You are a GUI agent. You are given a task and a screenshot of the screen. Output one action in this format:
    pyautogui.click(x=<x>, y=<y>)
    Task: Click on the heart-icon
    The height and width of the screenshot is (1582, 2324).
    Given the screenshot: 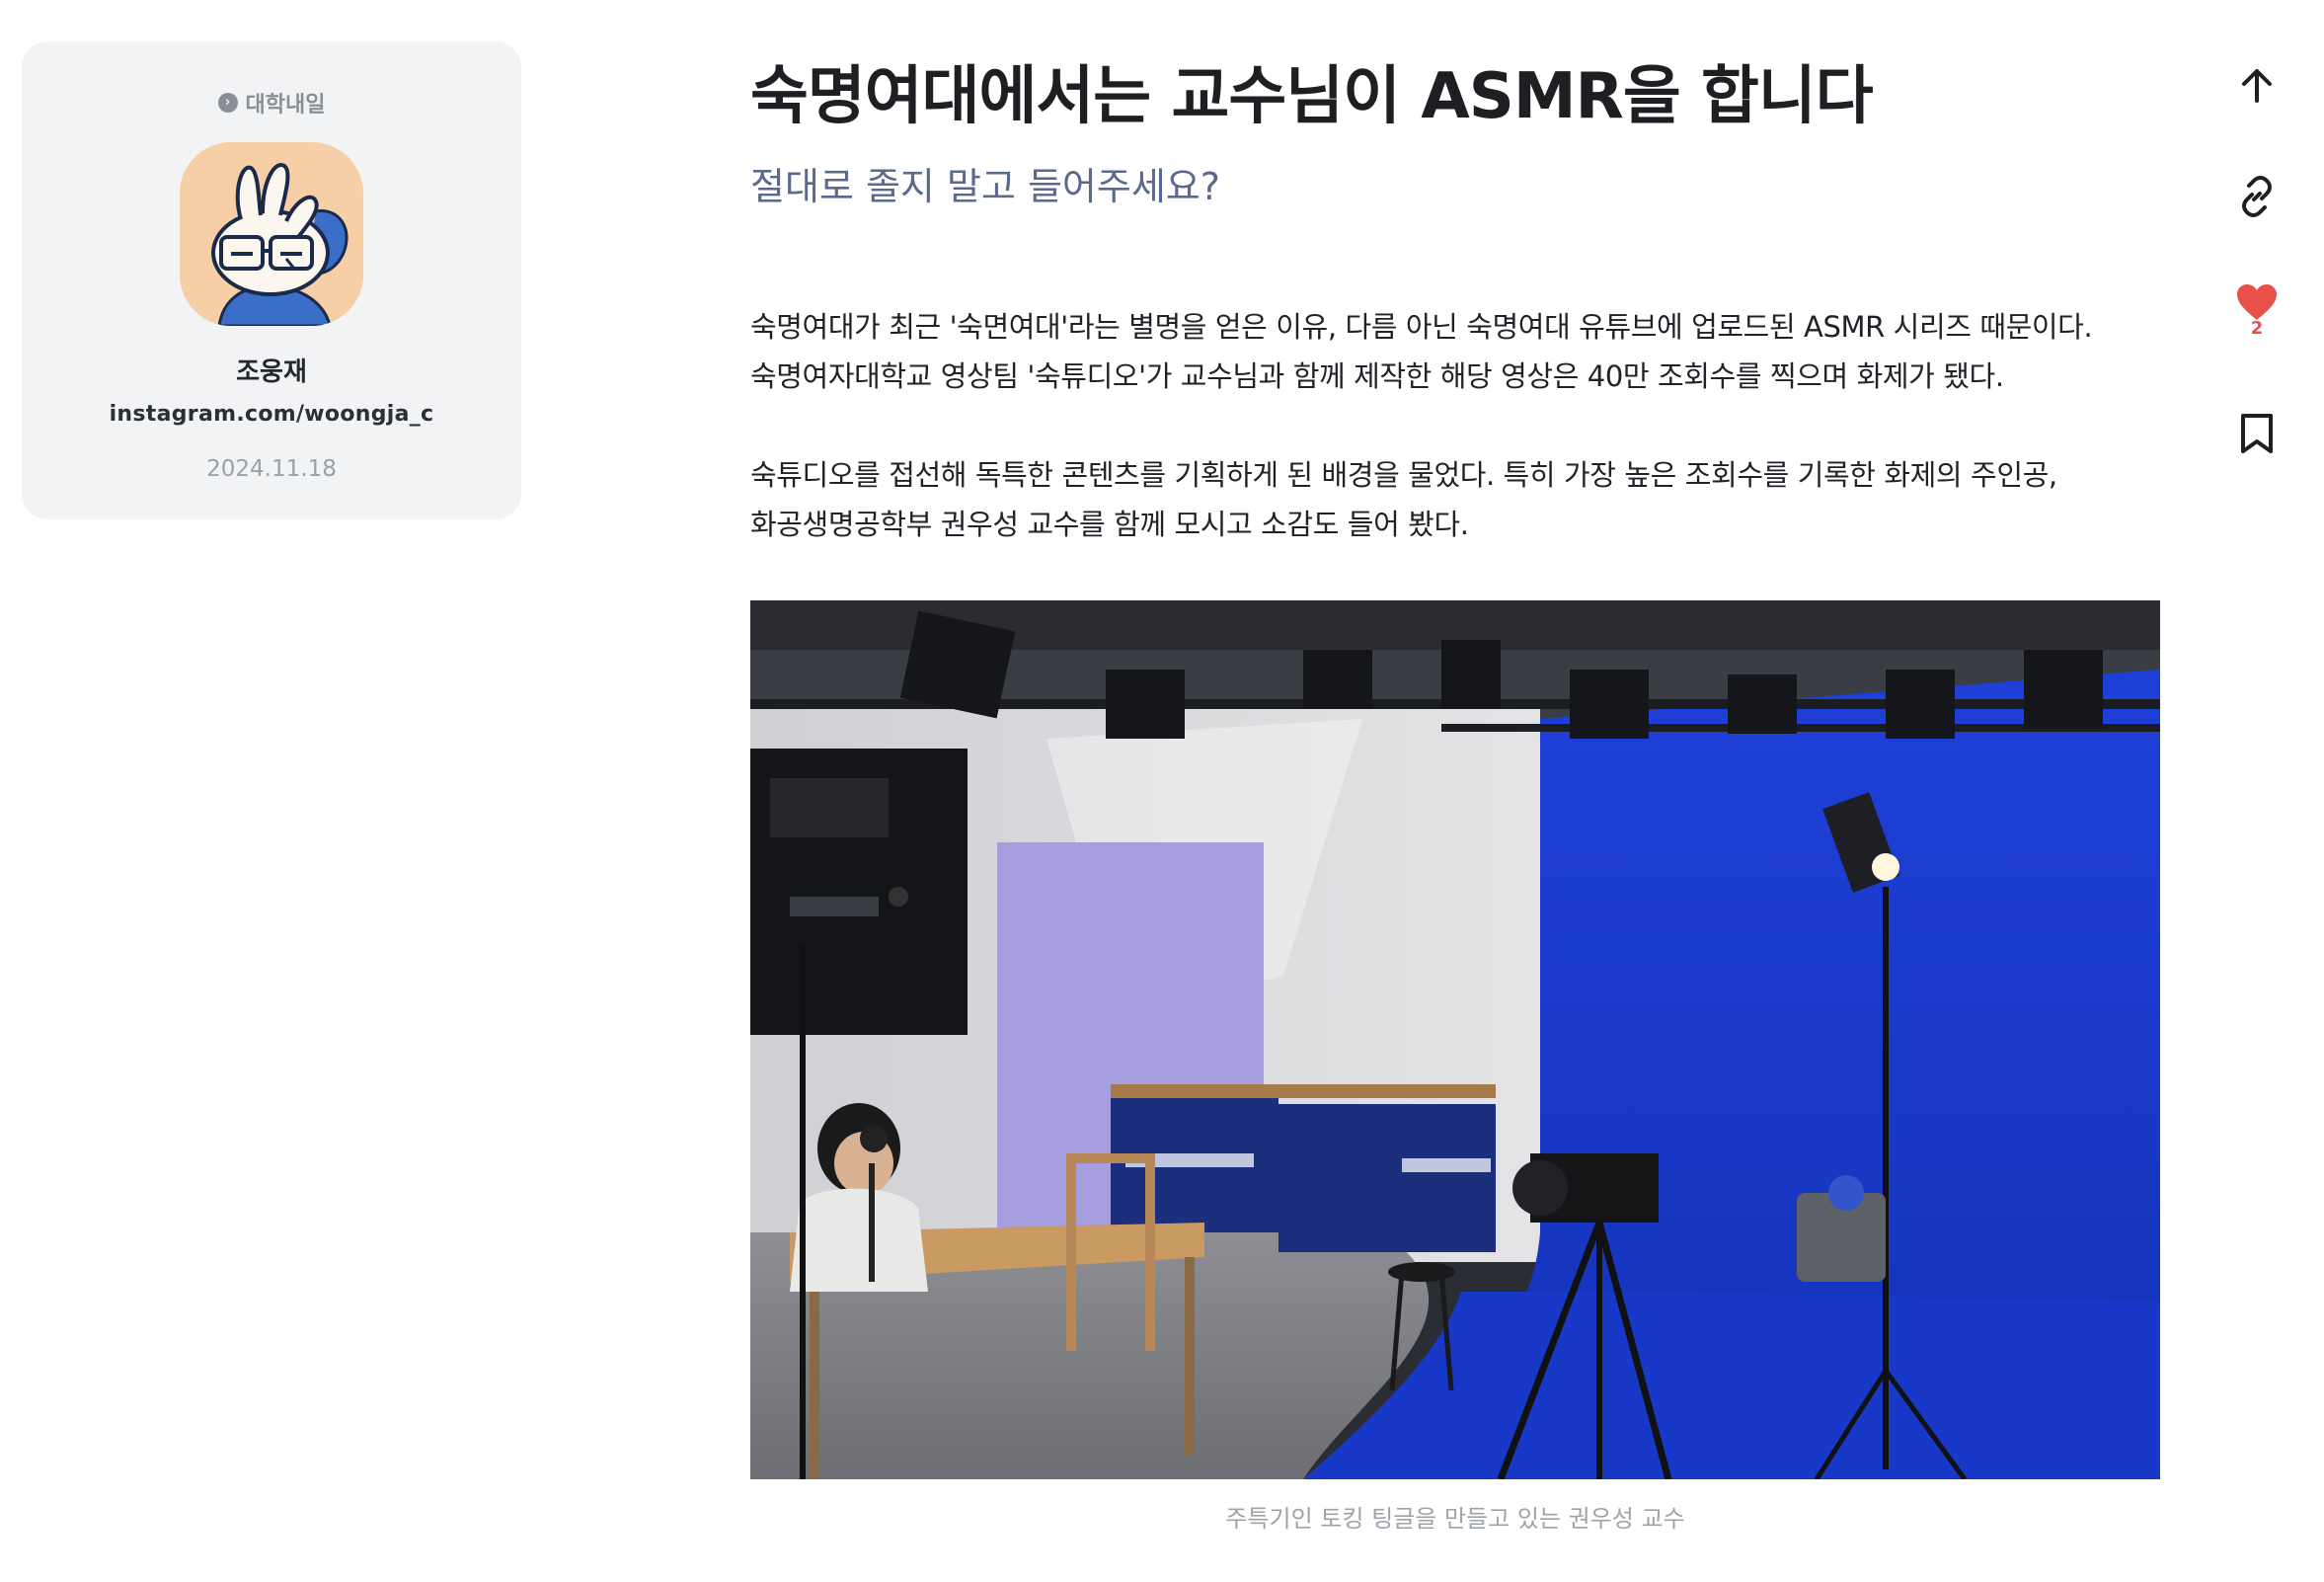 What is the action you would take?
    pyautogui.click(x=2257, y=301)
    